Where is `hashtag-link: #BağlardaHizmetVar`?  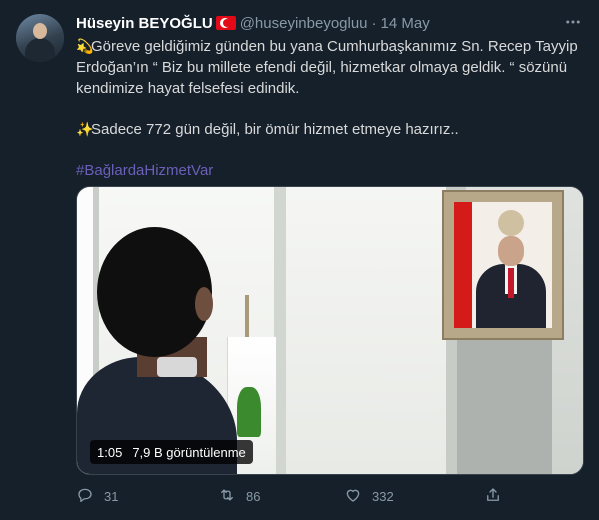
hashtag-link: #BağlardaHizmetVar is located at coordinates (144, 170).